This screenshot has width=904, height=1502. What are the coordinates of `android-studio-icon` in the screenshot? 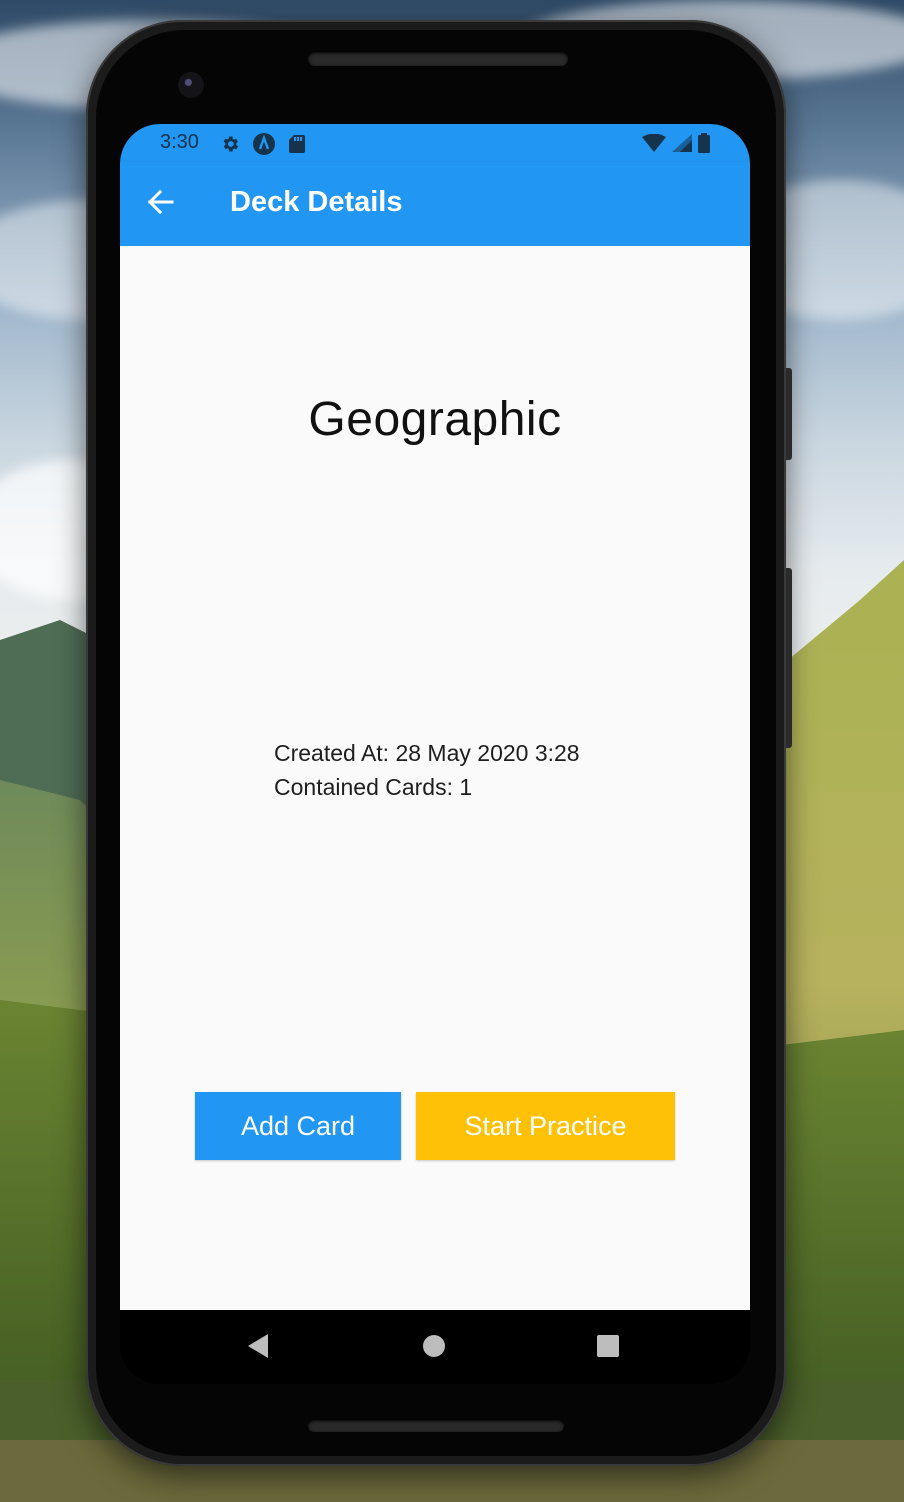 It's located at (264, 146).